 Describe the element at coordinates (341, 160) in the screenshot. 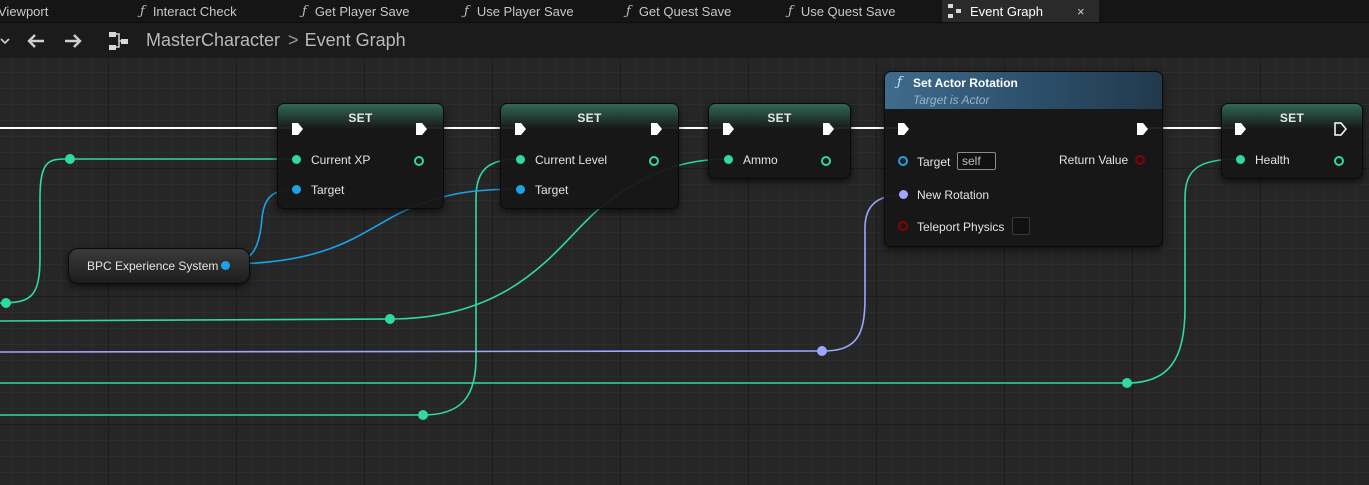

I see `pin-label-current-xp: Current XP` at that location.